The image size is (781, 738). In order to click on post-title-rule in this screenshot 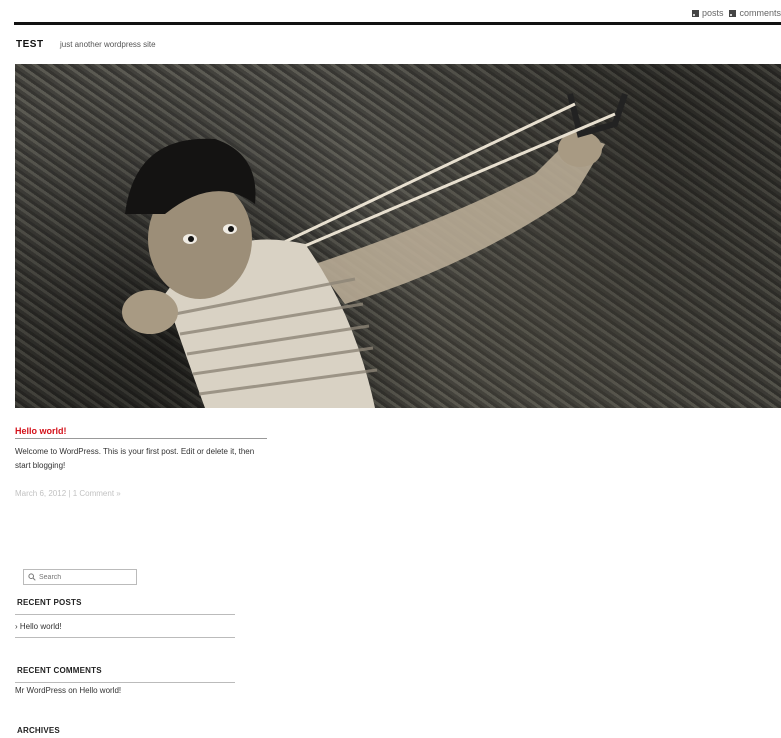, I will do `click(141, 438)`.